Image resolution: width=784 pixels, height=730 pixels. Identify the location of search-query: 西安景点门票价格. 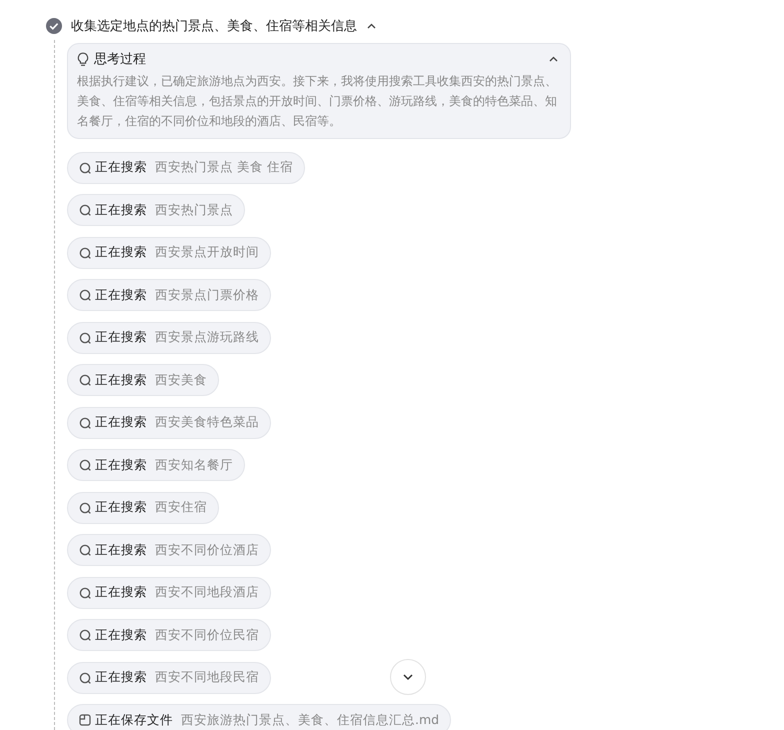
(207, 295).